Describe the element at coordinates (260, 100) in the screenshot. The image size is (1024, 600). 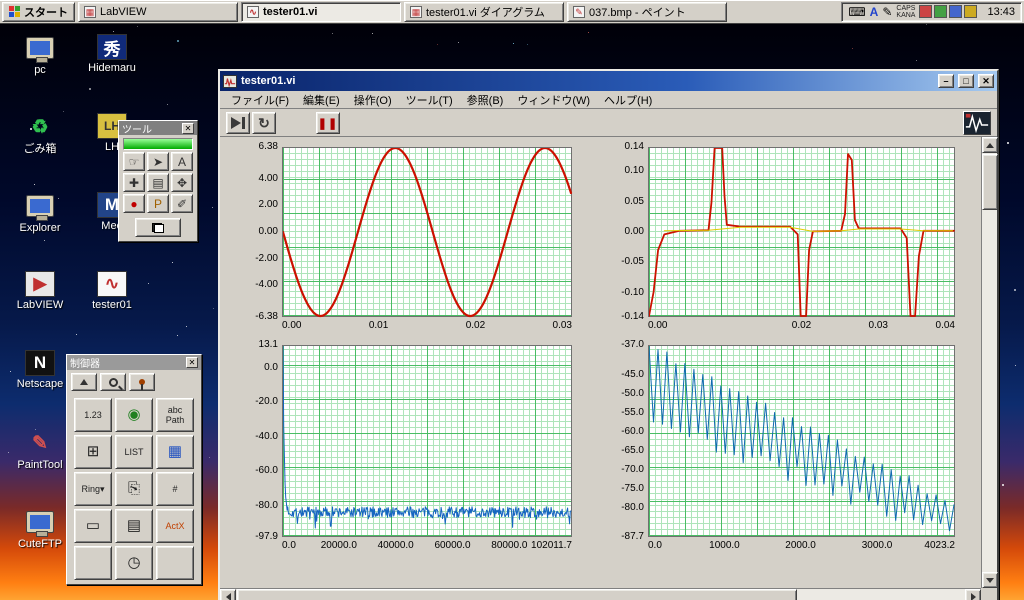
I see `menu-item-1: ファイル(F)` at that location.